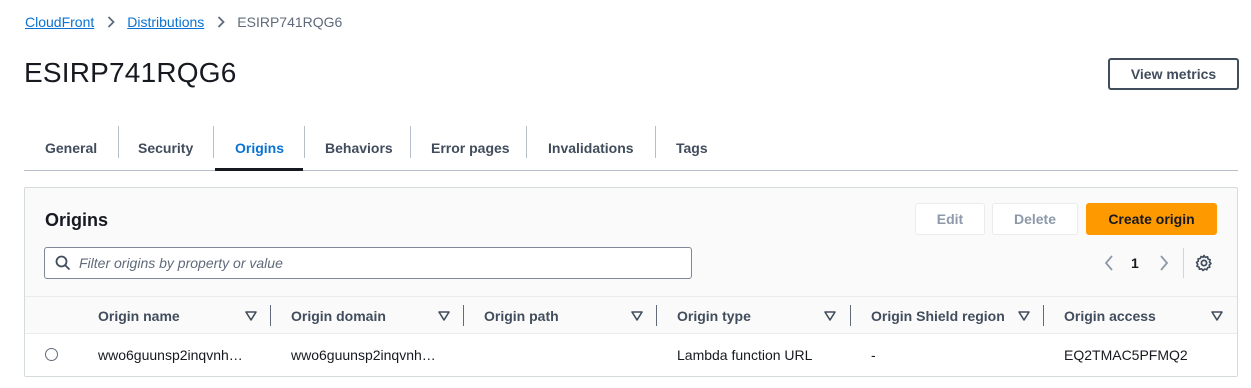  What do you see at coordinates (1035, 219) in the screenshot?
I see `delete-button: Delete` at bounding box center [1035, 219].